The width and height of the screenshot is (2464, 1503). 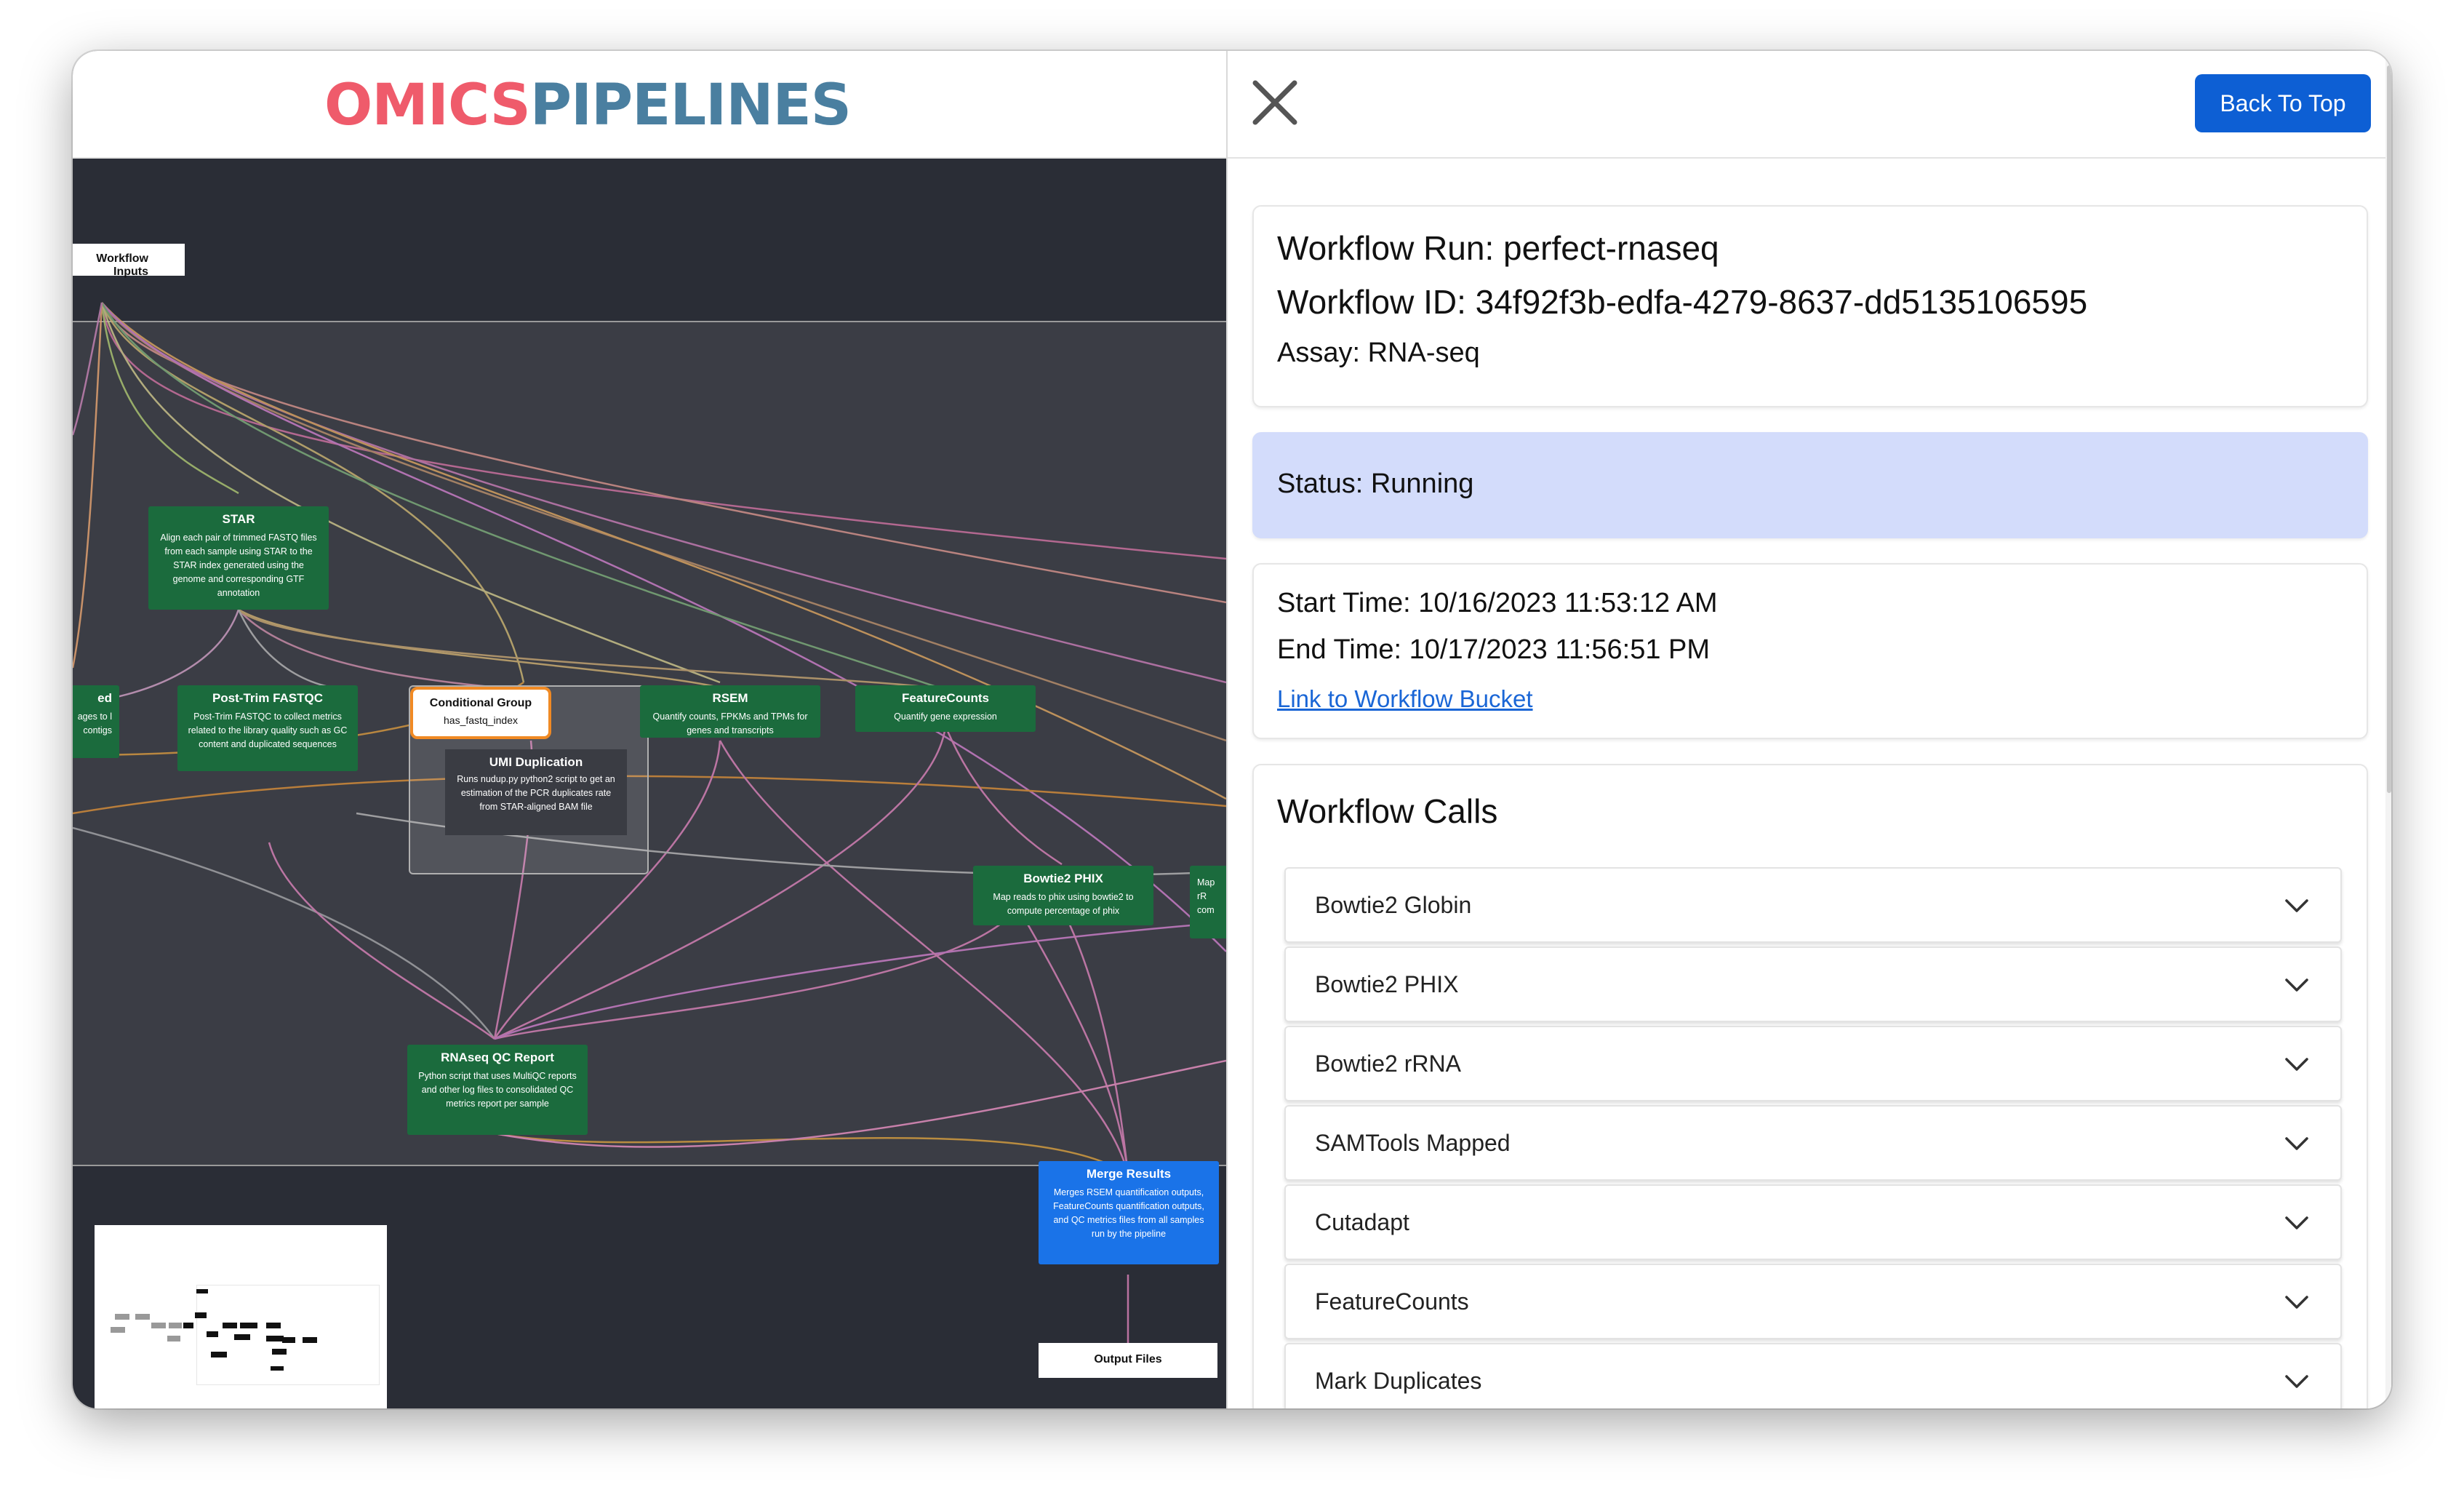 I want to click on node-featurecounts-desc: Quantify gene expression, so click(x=945, y=716).